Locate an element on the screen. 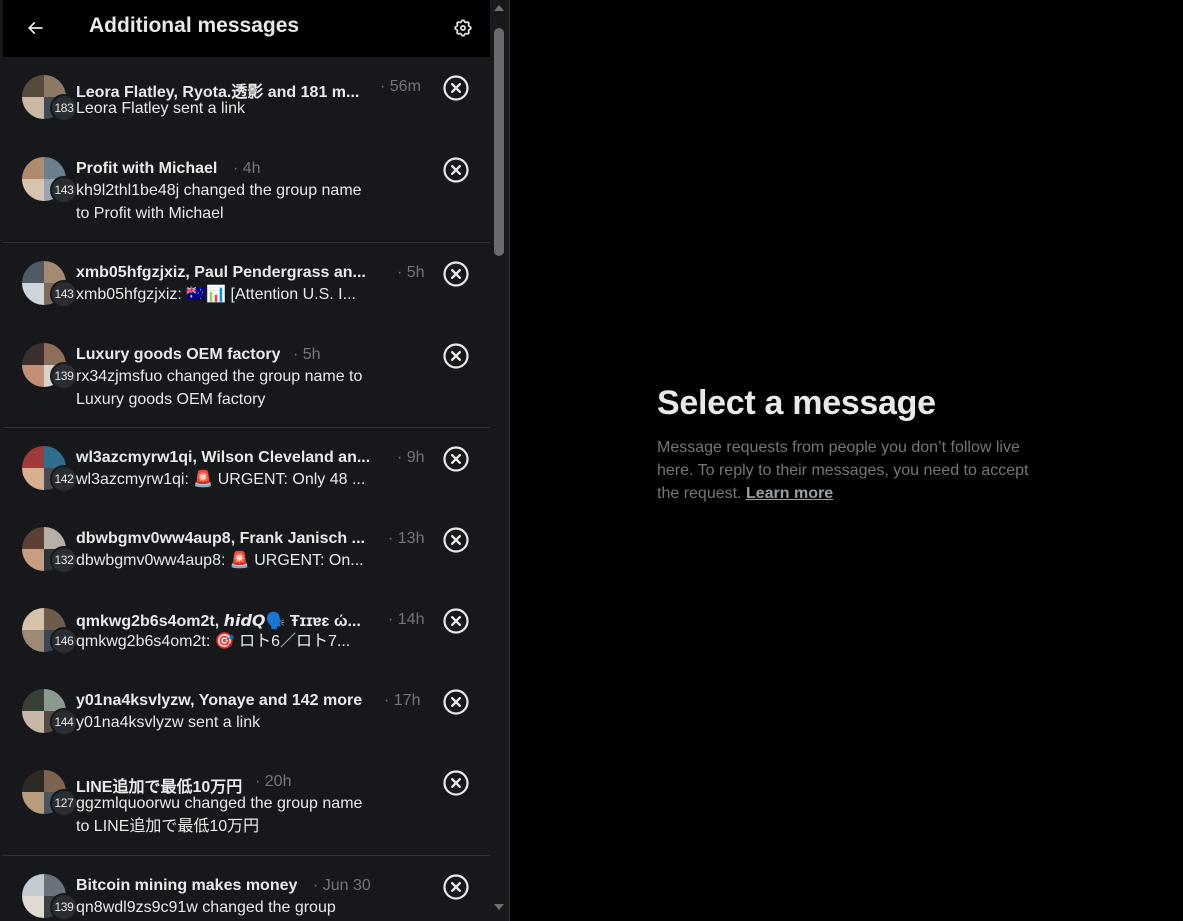 The width and height of the screenshot is (1183, 921). conversation-time: · 20h is located at coordinates (273, 781).